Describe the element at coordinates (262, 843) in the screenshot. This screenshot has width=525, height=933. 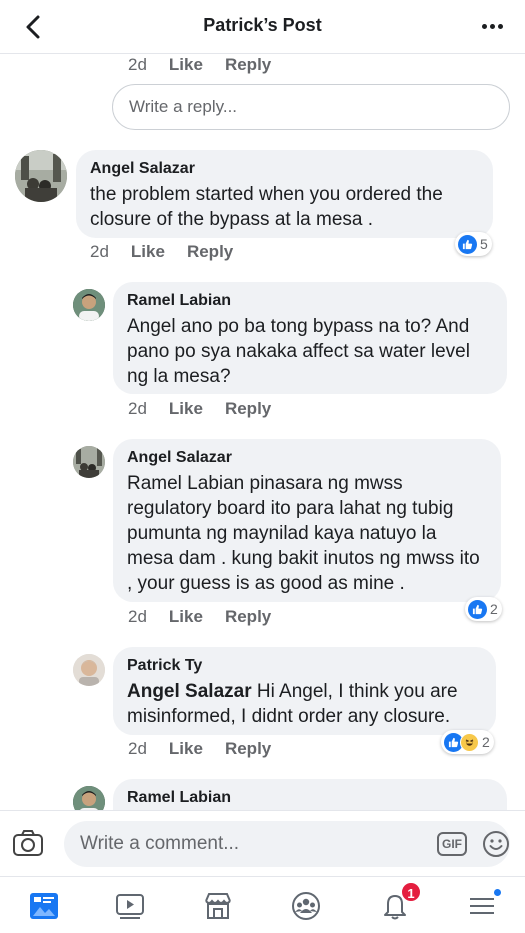
I see `comment-composer: Write a comment... GIF` at that location.